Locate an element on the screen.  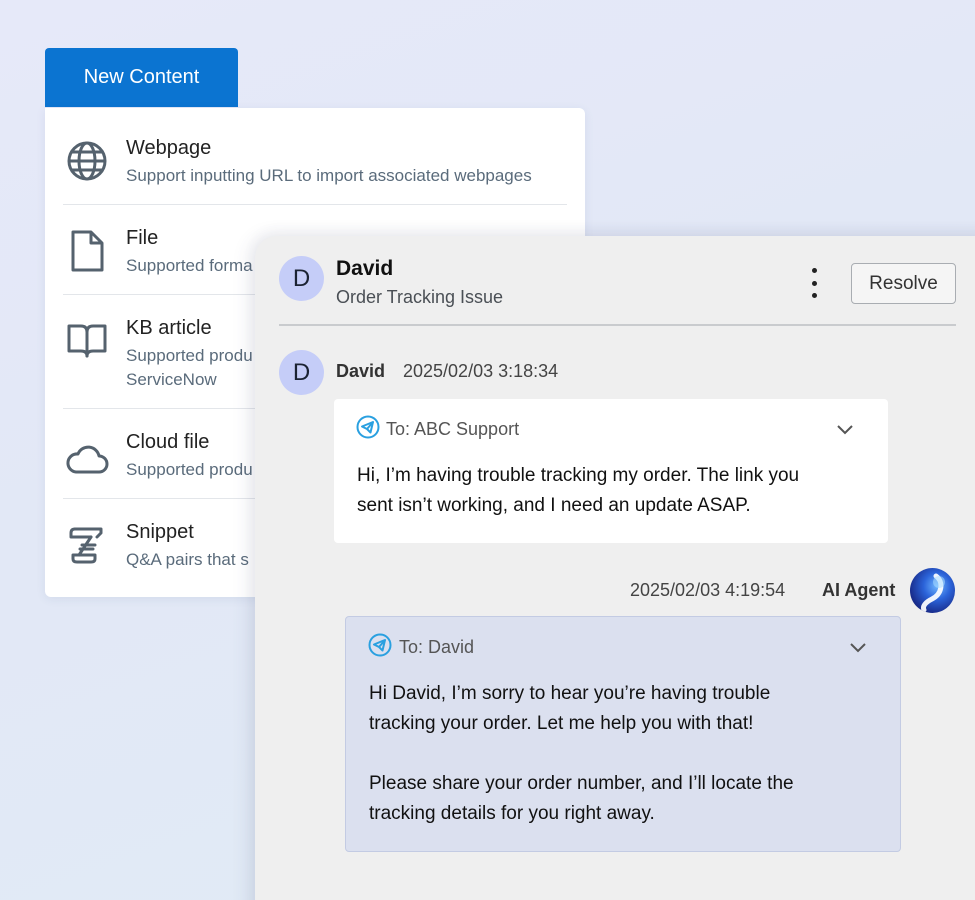
file-icon is located at coordinates (87, 251).